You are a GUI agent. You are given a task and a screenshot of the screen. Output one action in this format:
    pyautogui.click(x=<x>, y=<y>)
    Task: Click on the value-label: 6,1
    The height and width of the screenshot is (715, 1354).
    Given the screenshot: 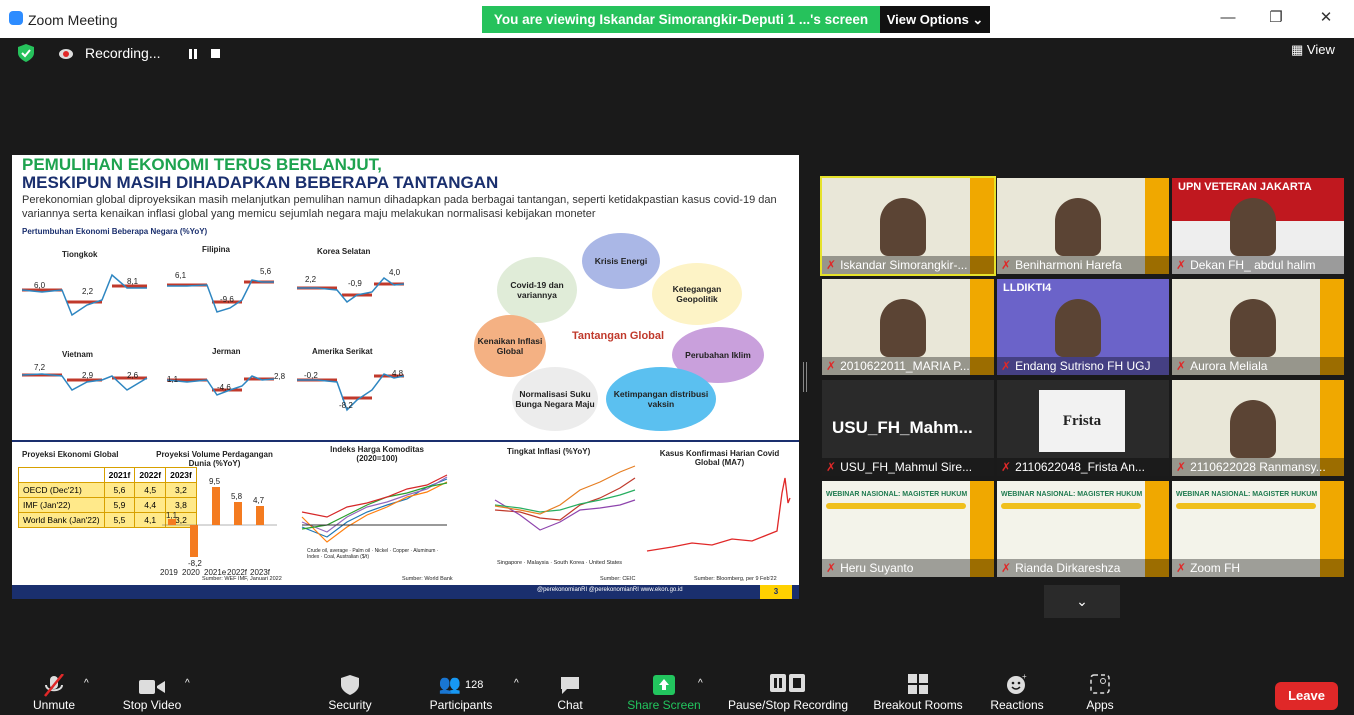 What is the action you would take?
    pyautogui.click(x=181, y=275)
    